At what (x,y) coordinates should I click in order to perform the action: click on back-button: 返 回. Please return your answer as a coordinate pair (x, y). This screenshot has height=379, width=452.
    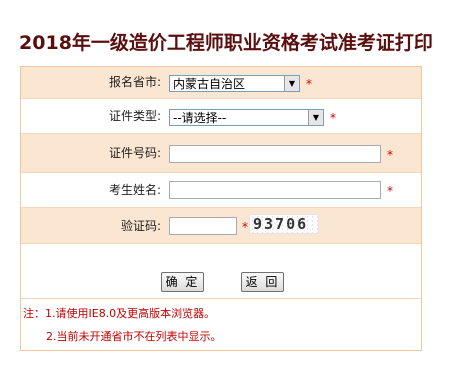
    Looking at the image, I should click on (262, 282).